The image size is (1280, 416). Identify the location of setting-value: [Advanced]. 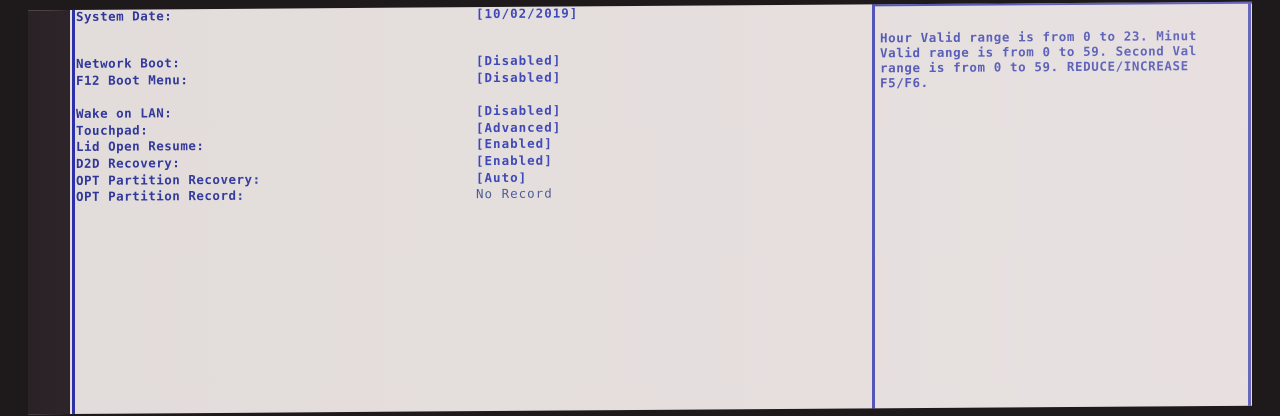
(518, 128).